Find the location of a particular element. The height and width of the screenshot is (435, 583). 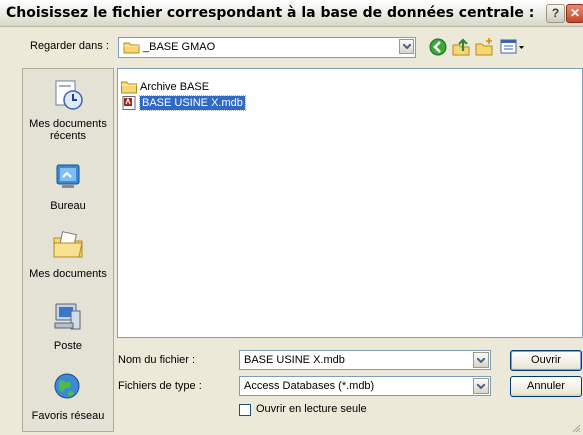

computer-icon is located at coordinates (67, 316).